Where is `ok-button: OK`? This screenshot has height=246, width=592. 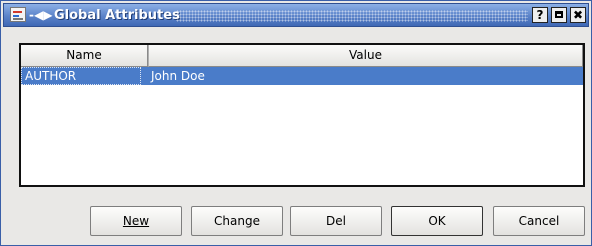
ok-button: OK is located at coordinates (437, 221).